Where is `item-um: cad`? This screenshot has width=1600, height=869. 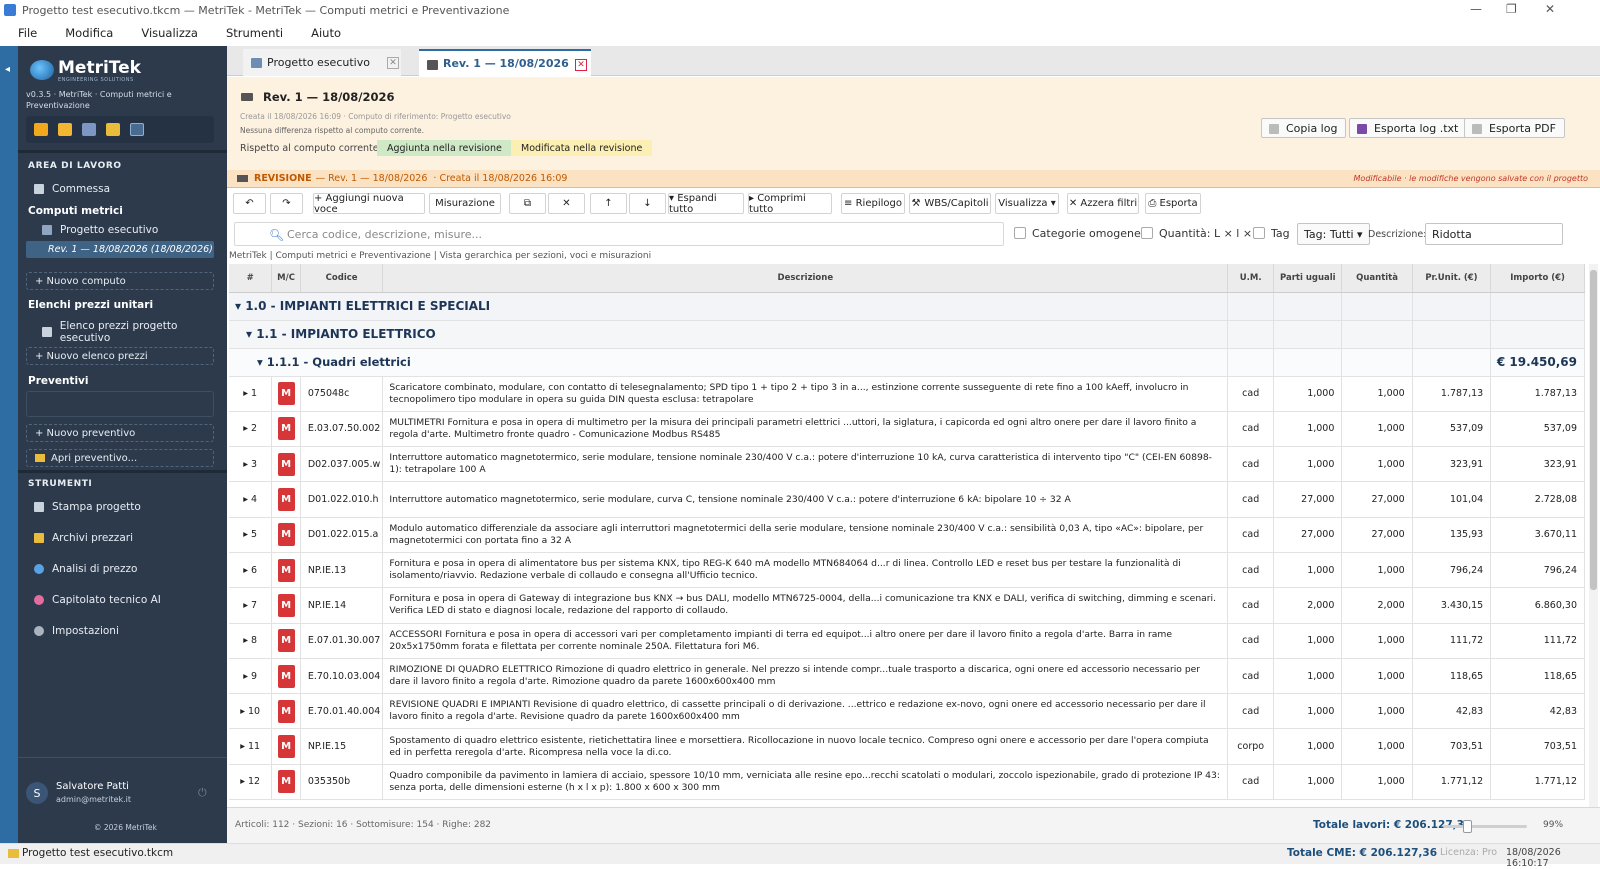
item-um: cad is located at coordinates (1251, 711).